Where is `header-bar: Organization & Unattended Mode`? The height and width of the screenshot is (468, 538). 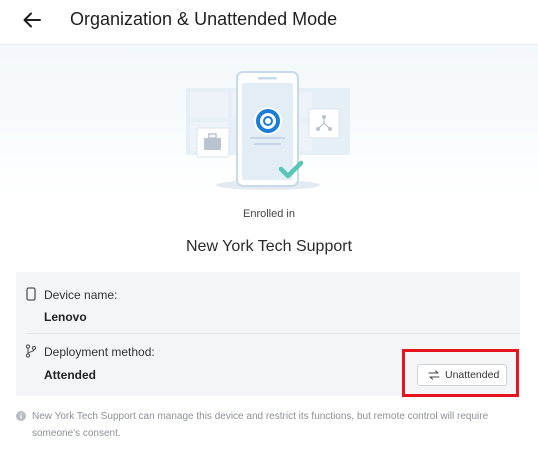 header-bar: Organization & Unattended Mode is located at coordinates (269, 22).